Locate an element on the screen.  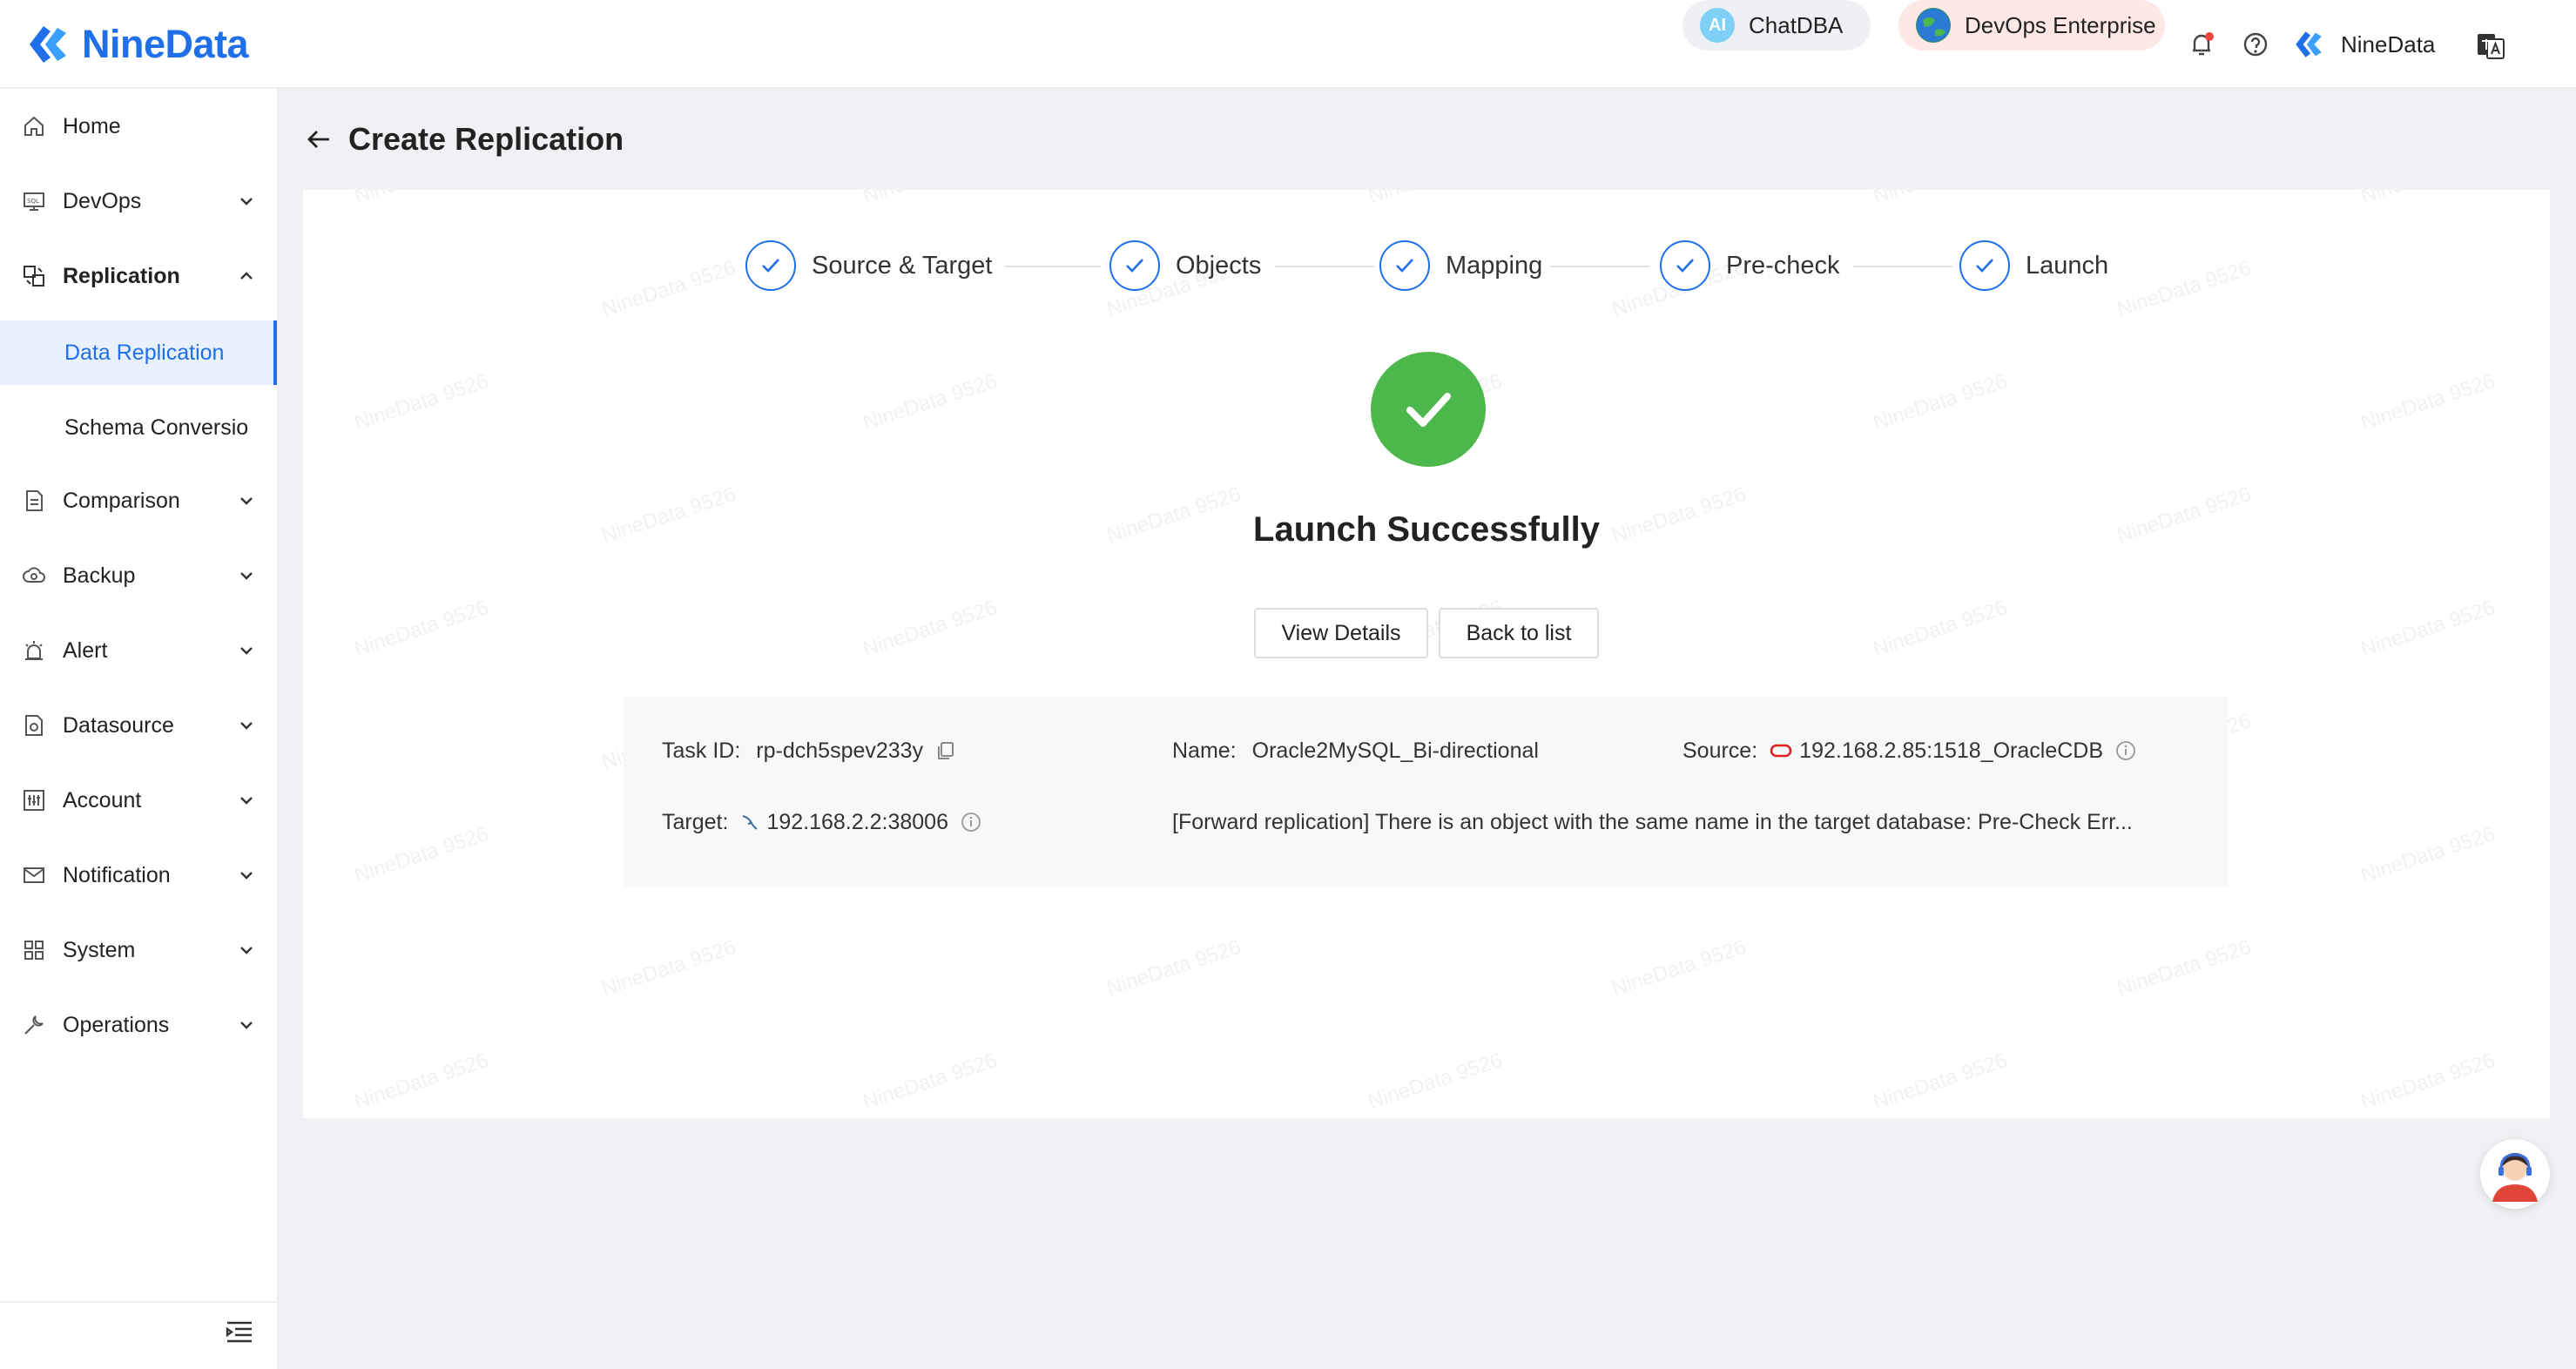
user-avatar-icon is located at coordinates (2309, 44).